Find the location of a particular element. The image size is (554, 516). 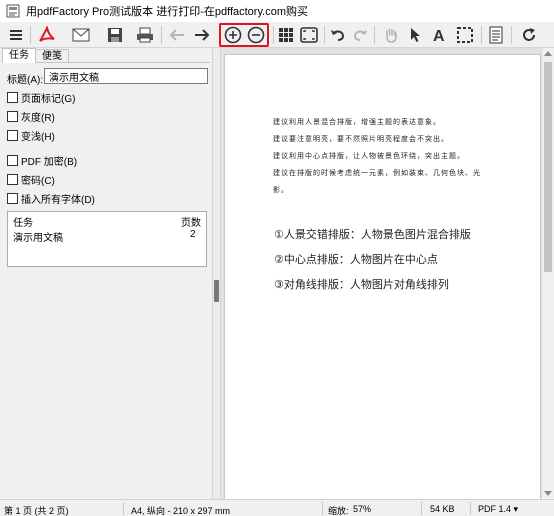

body-text-line: 建议在排版的时候考虑统一元素，例如装束、几何色块、光 is located at coordinates (377, 173).